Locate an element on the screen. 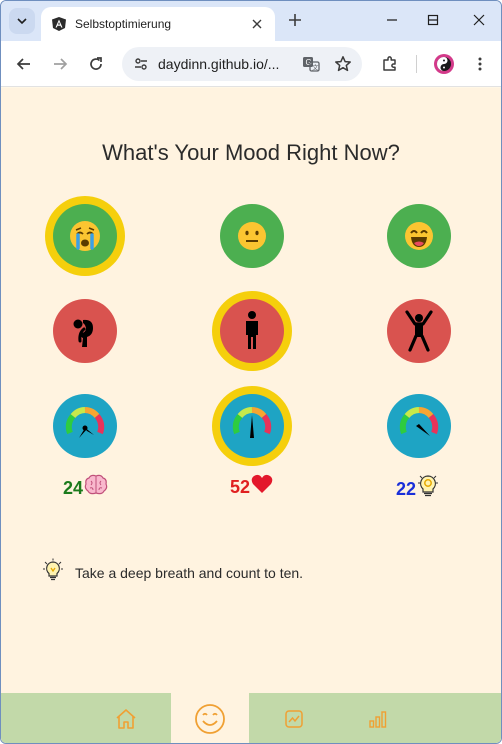 Image resolution: width=502 pixels, height=744 pixels. home-icon is located at coordinates (126, 719).